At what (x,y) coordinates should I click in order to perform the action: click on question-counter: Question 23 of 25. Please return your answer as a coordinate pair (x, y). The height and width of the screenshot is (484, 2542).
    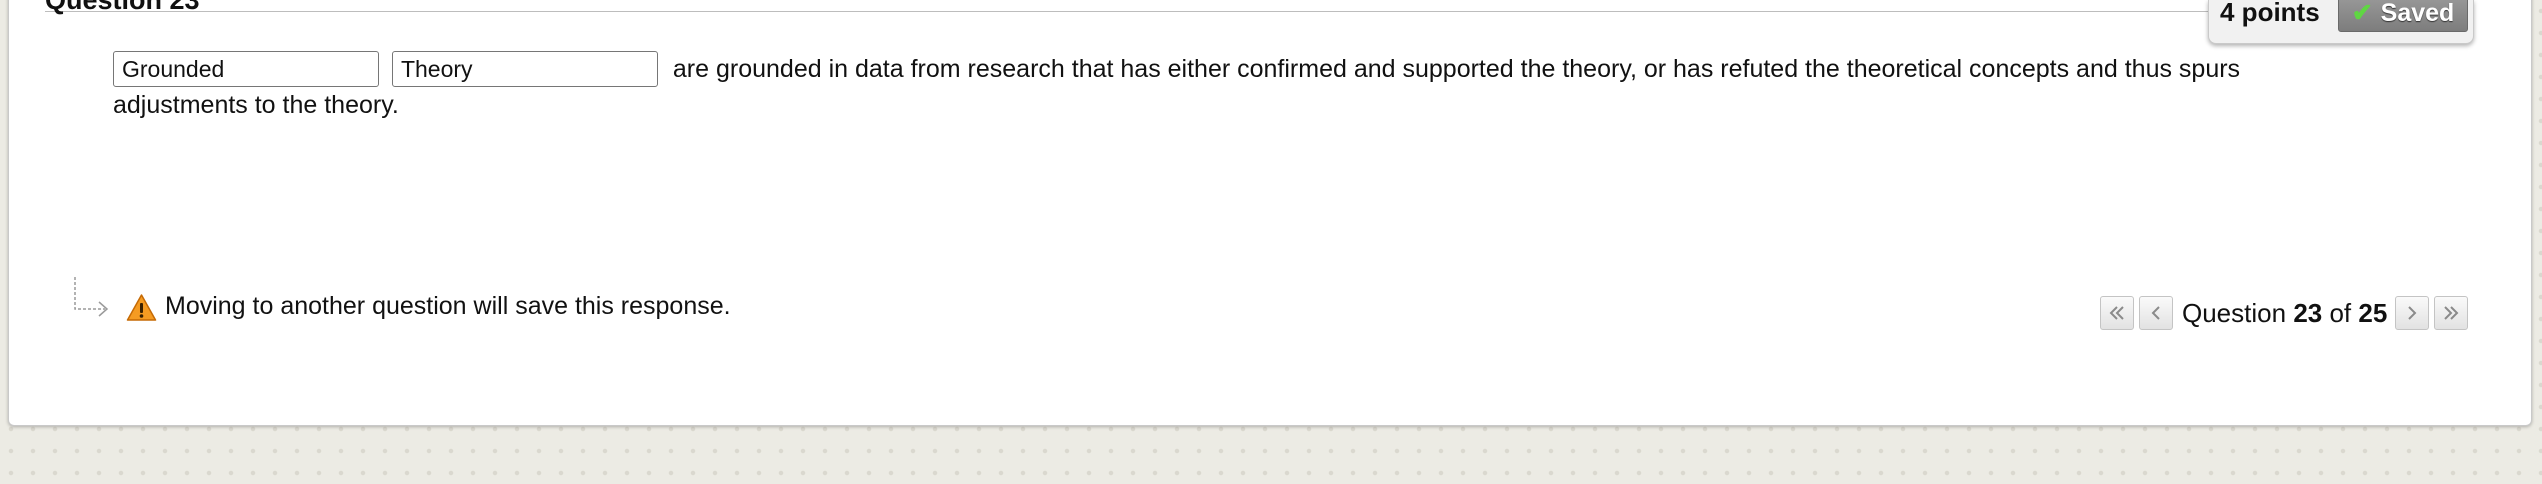
    Looking at the image, I should click on (2284, 313).